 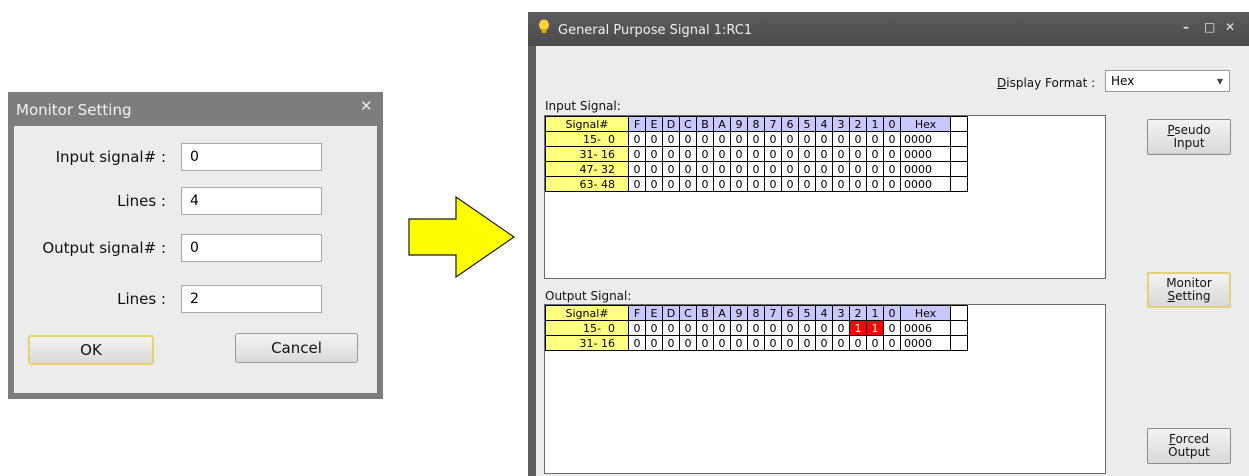 I want to click on close-icon: ✕, so click(x=366, y=106).